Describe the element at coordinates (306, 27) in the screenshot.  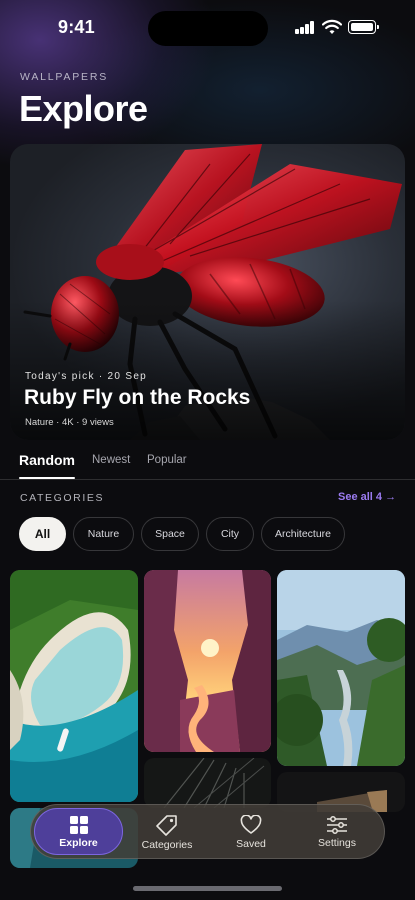
I see `cellular-signal-icon` at that location.